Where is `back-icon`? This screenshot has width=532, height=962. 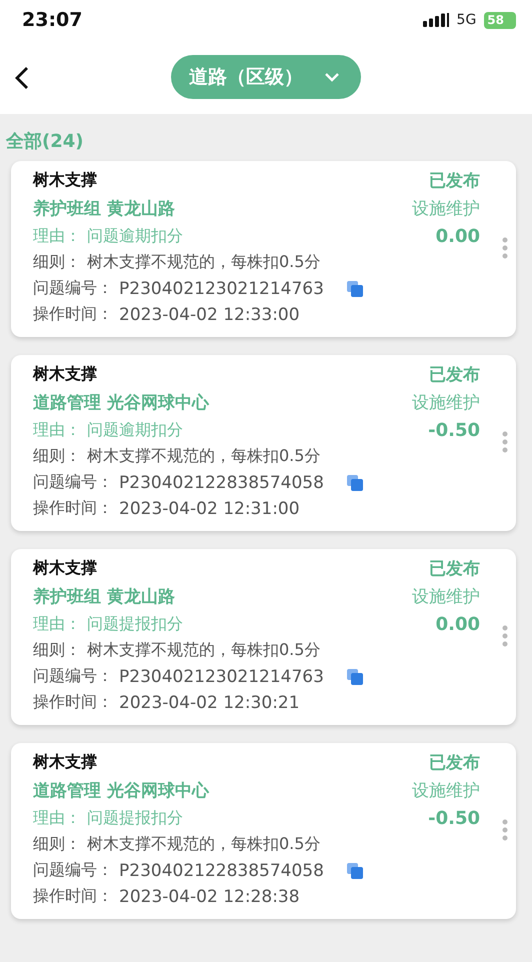 back-icon is located at coordinates (22, 78).